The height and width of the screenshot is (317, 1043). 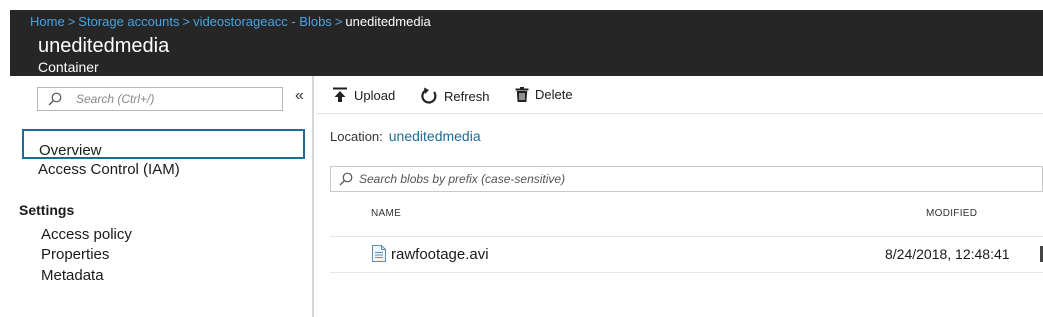 What do you see at coordinates (47, 210) in the screenshot?
I see `sidebar-section-settings: Settings` at bounding box center [47, 210].